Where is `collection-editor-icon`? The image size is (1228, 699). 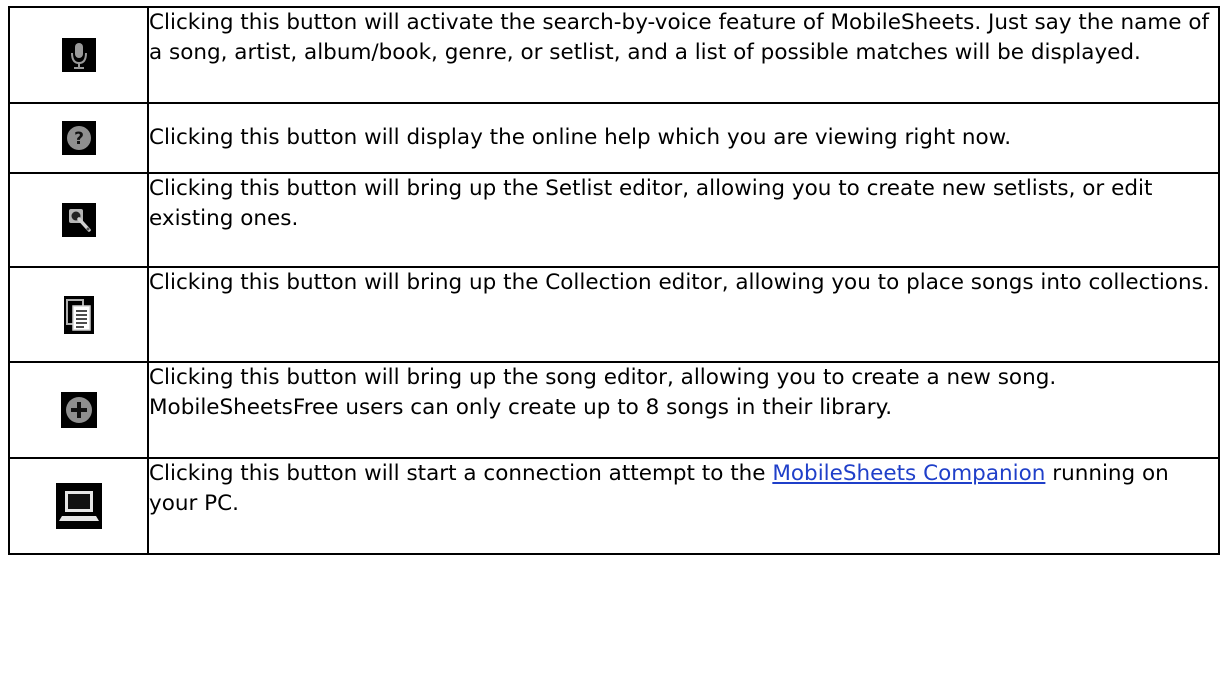 collection-editor-icon is located at coordinates (78, 314).